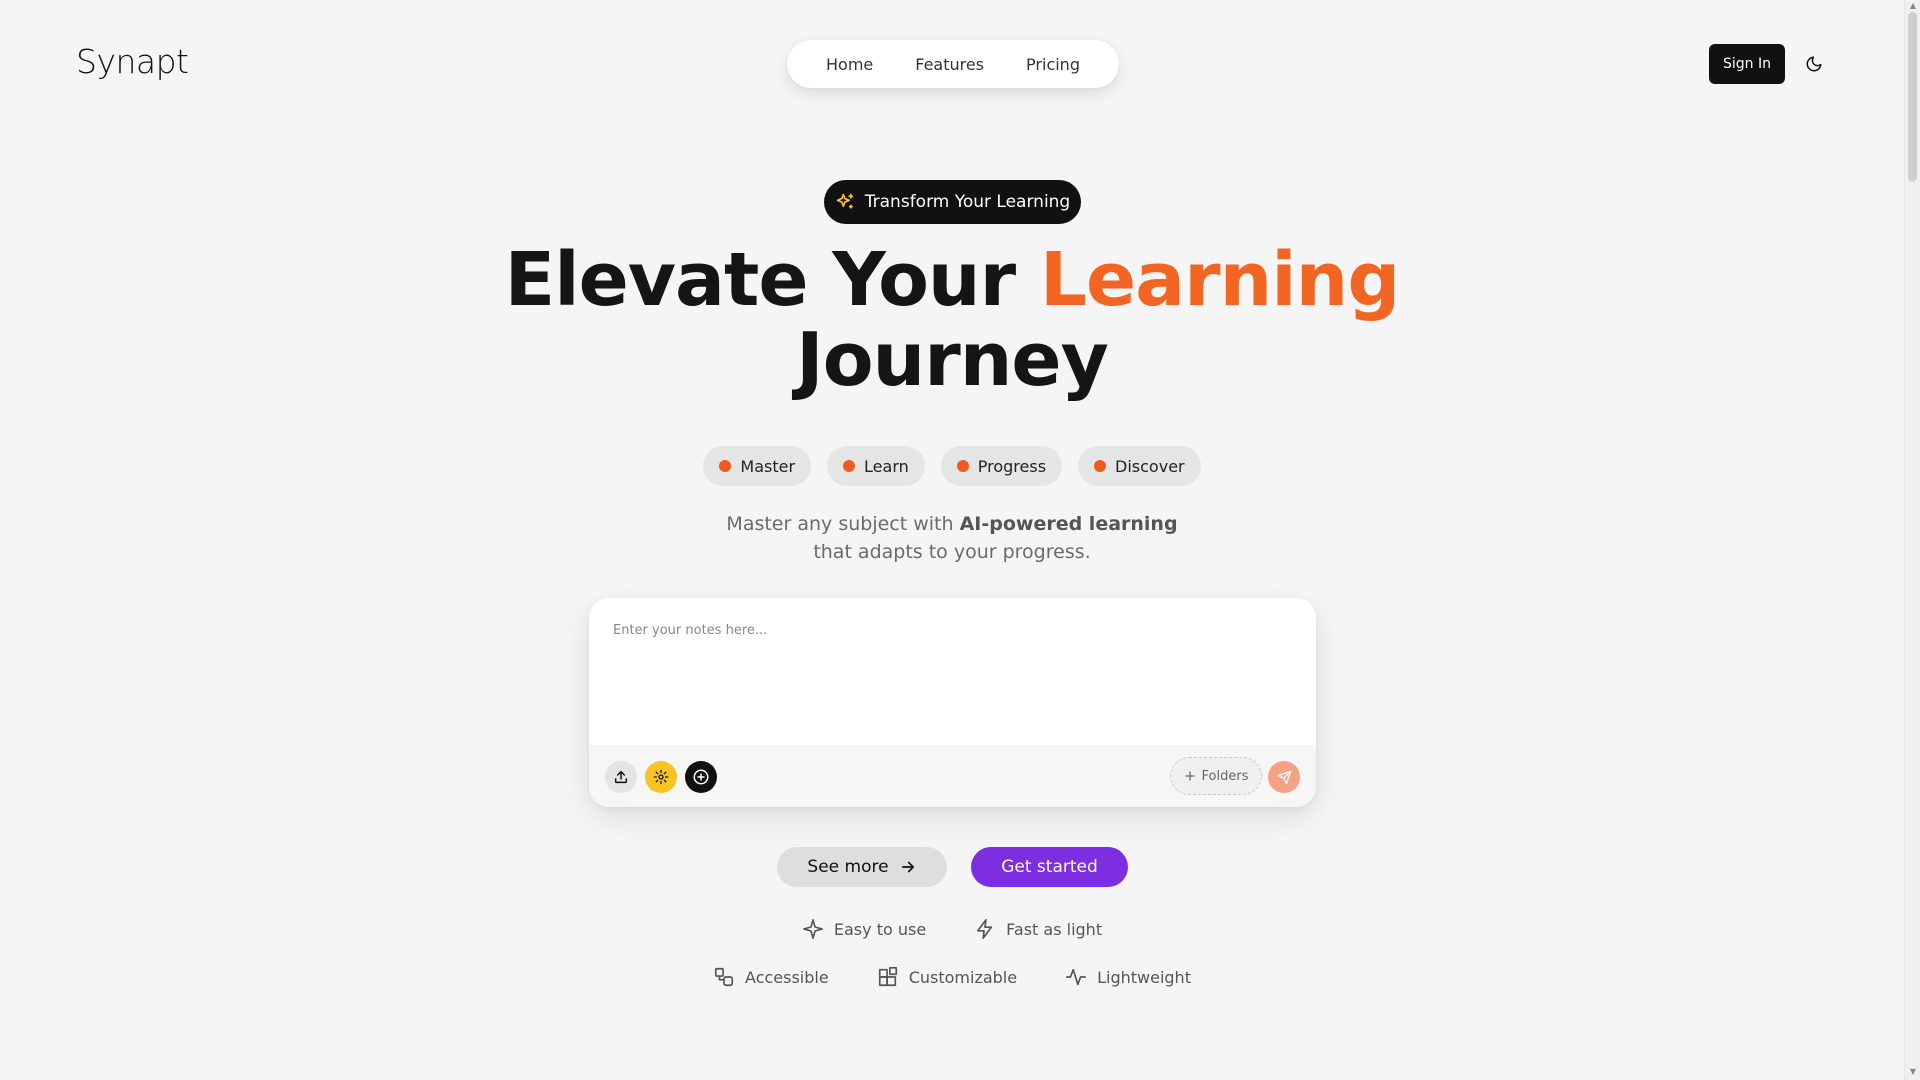 The height and width of the screenshot is (1080, 1920). What do you see at coordinates (952, 671) in the screenshot?
I see `notes-input` at bounding box center [952, 671].